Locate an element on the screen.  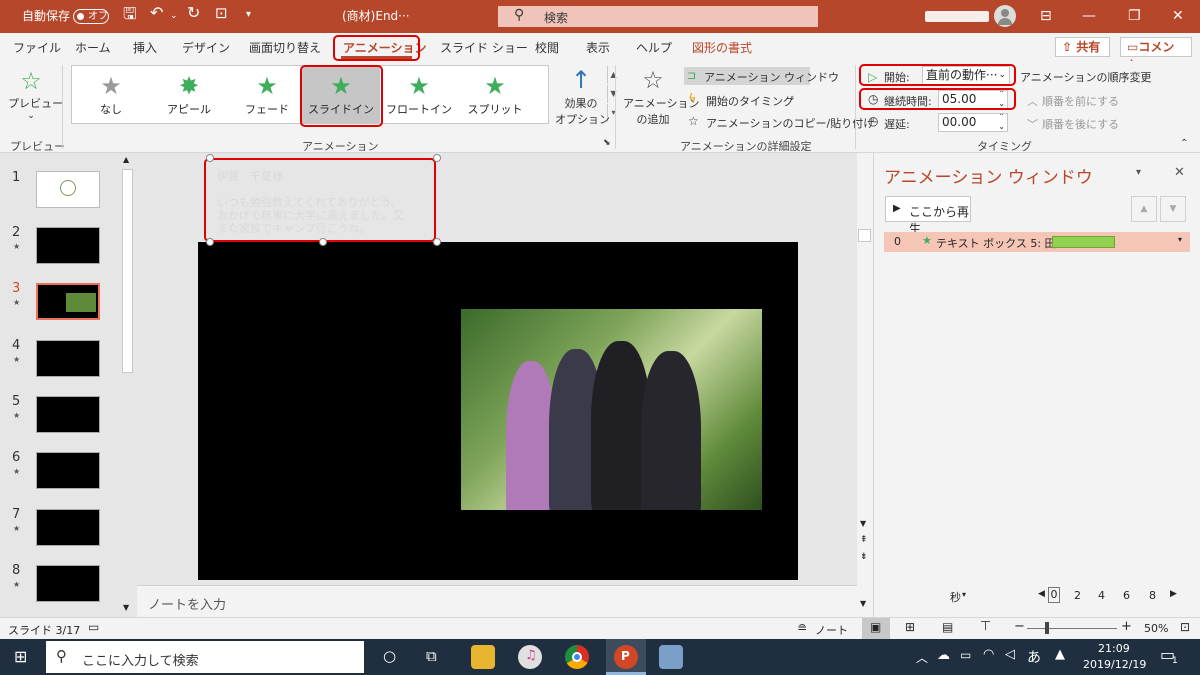
volume-icon: ◁ is located at coordinates (1010, 654).